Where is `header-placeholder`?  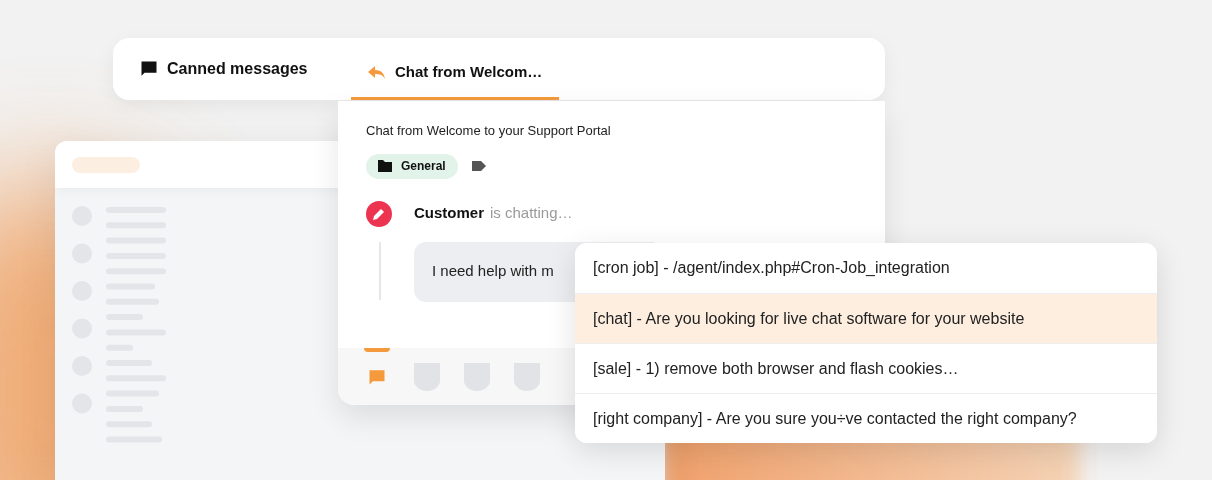
header-placeholder is located at coordinates (106, 164).